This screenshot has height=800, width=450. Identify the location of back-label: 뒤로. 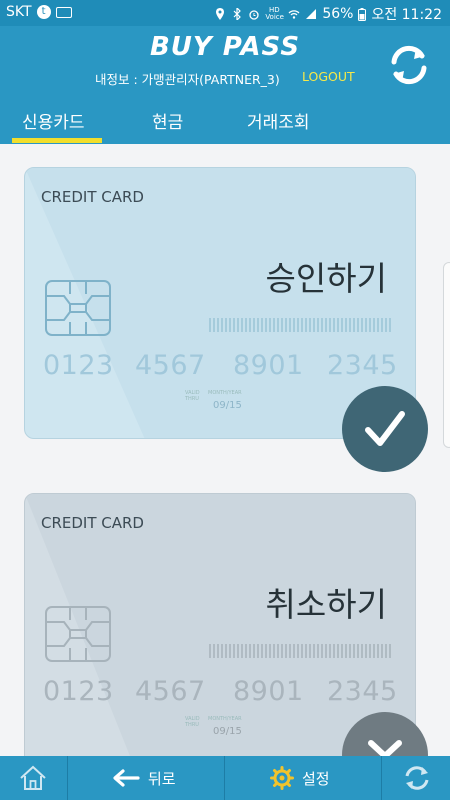
(162, 778).